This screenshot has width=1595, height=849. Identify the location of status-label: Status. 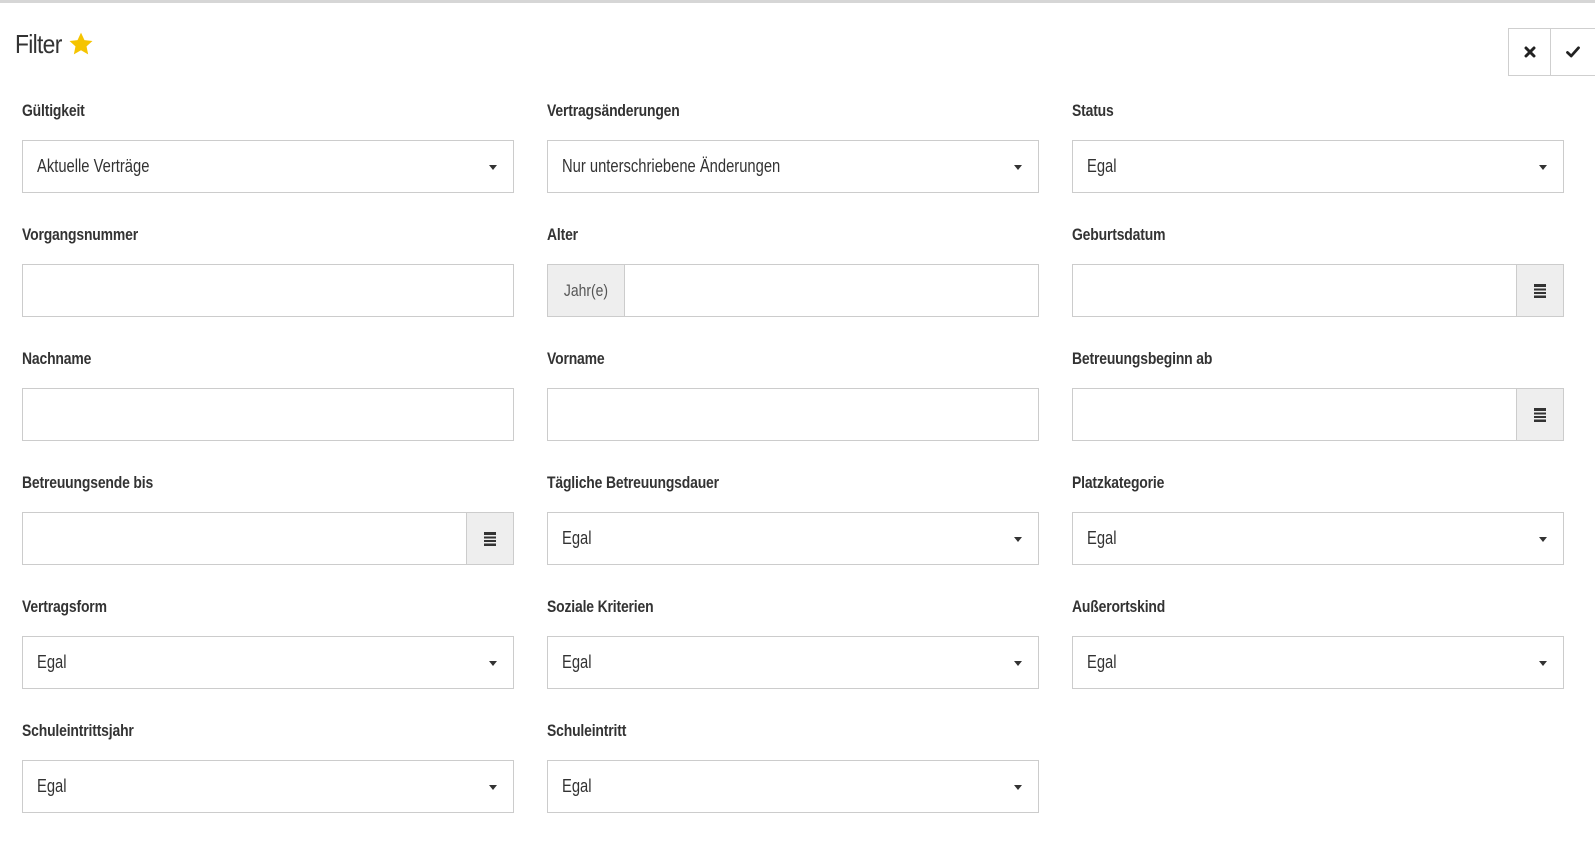
(1093, 110).